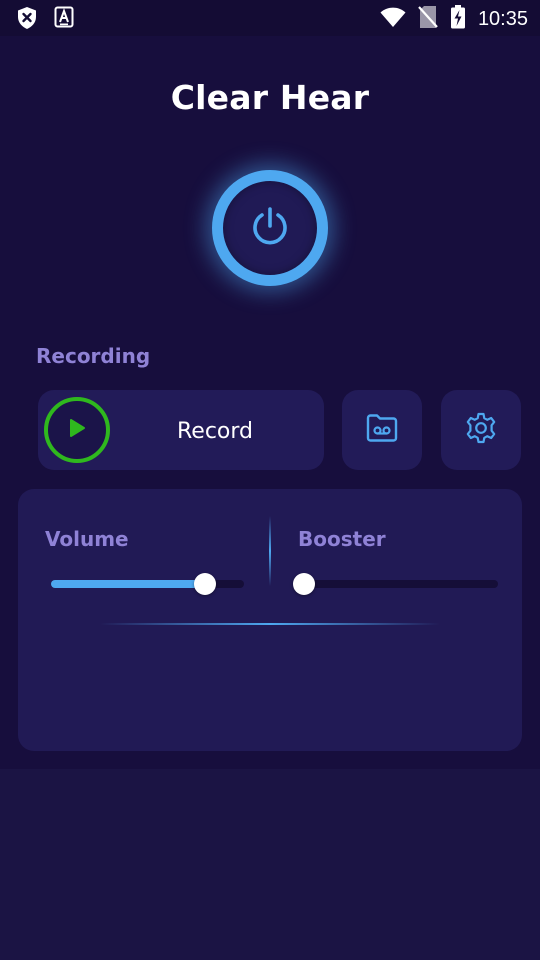 This screenshot has height=960, width=540. Describe the element at coordinates (27, 20) in the screenshot. I see `shield-x-icon` at that location.